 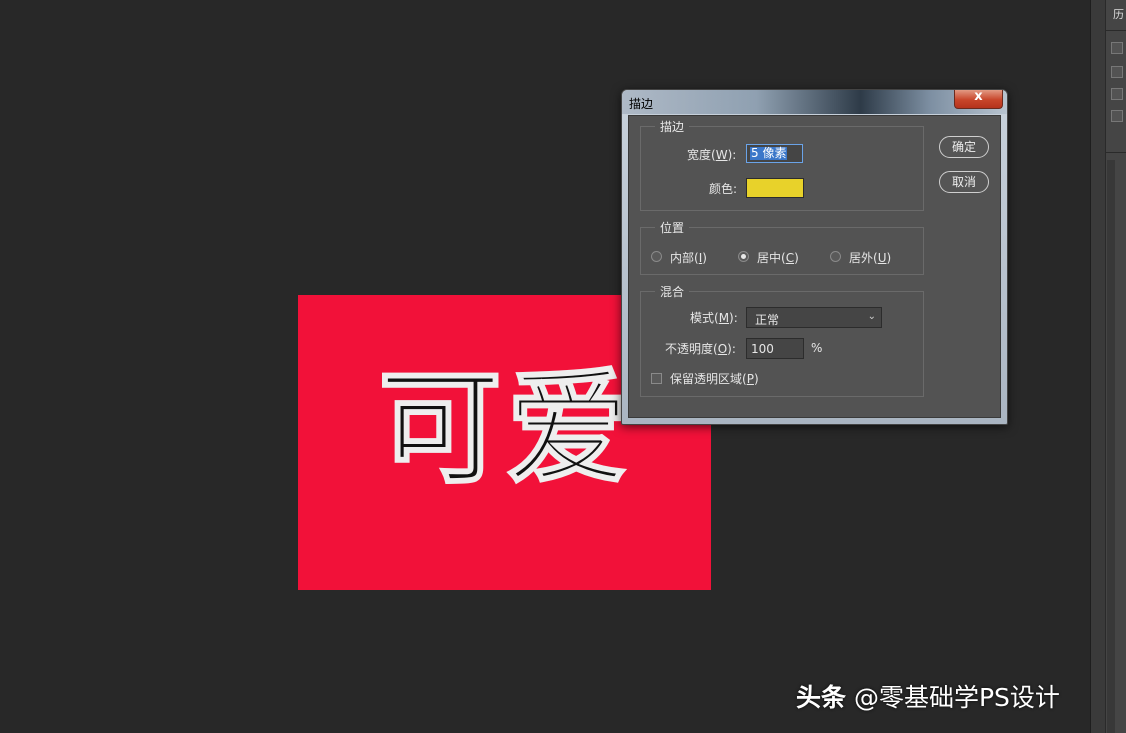 I want to click on close-icon: x, so click(x=978, y=96).